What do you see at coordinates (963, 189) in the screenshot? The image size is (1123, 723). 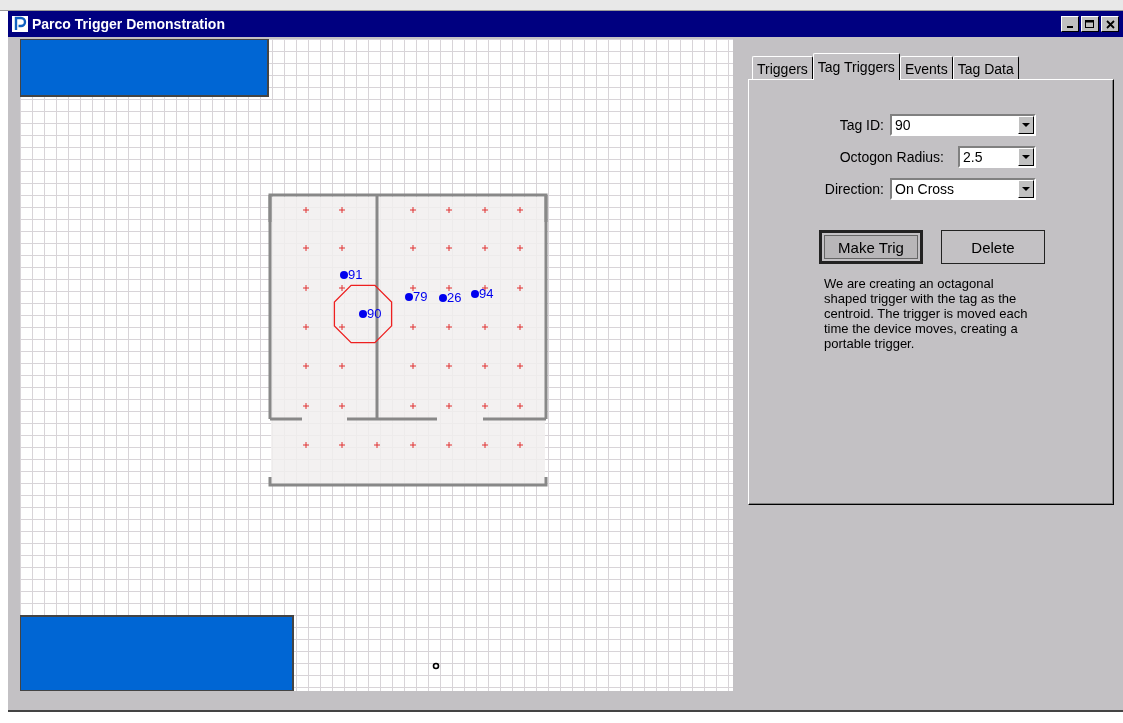 I see `dropdown-field: On Cross` at bounding box center [963, 189].